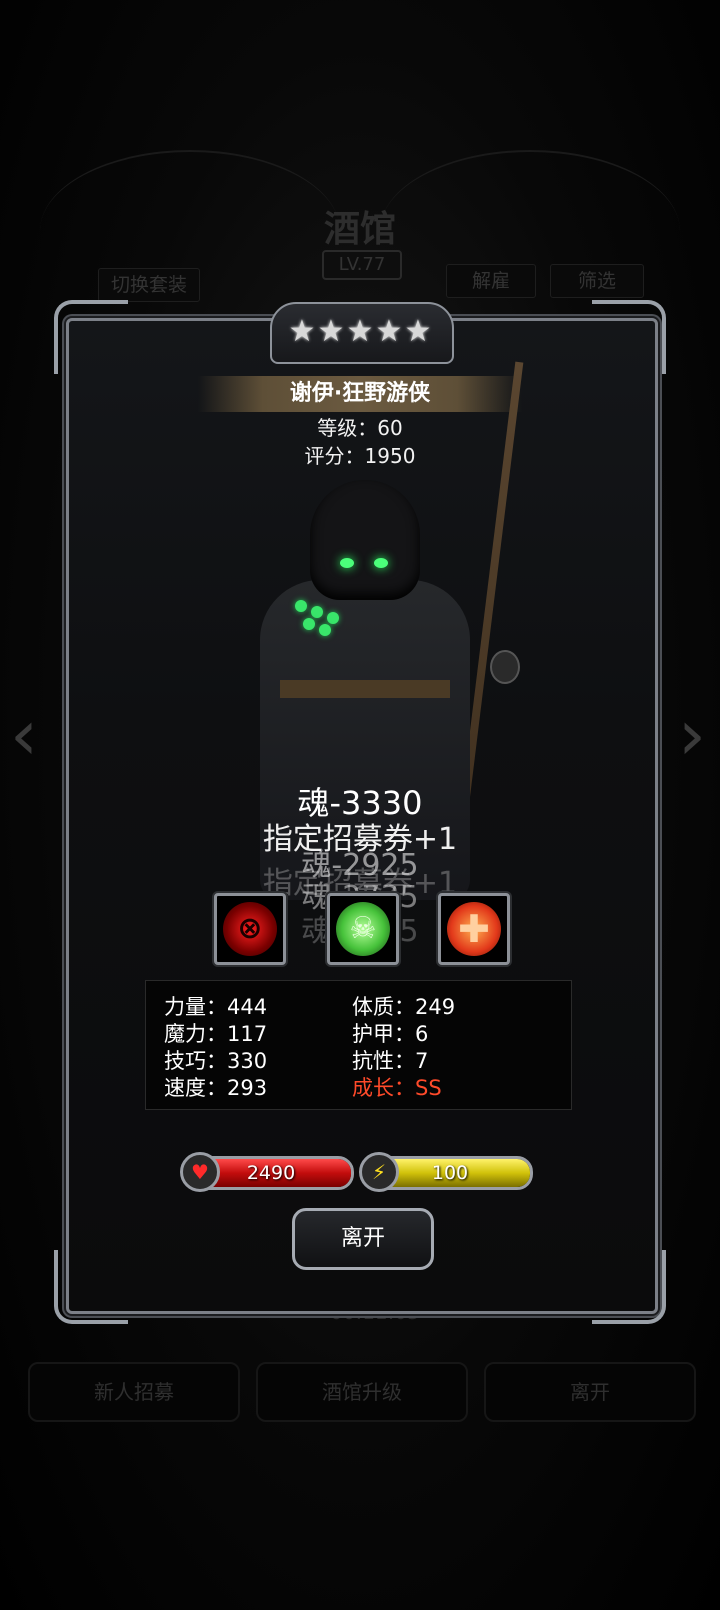  Describe the element at coordinates (365, 689) in the screenshot. I see `hero-belt` at that location.